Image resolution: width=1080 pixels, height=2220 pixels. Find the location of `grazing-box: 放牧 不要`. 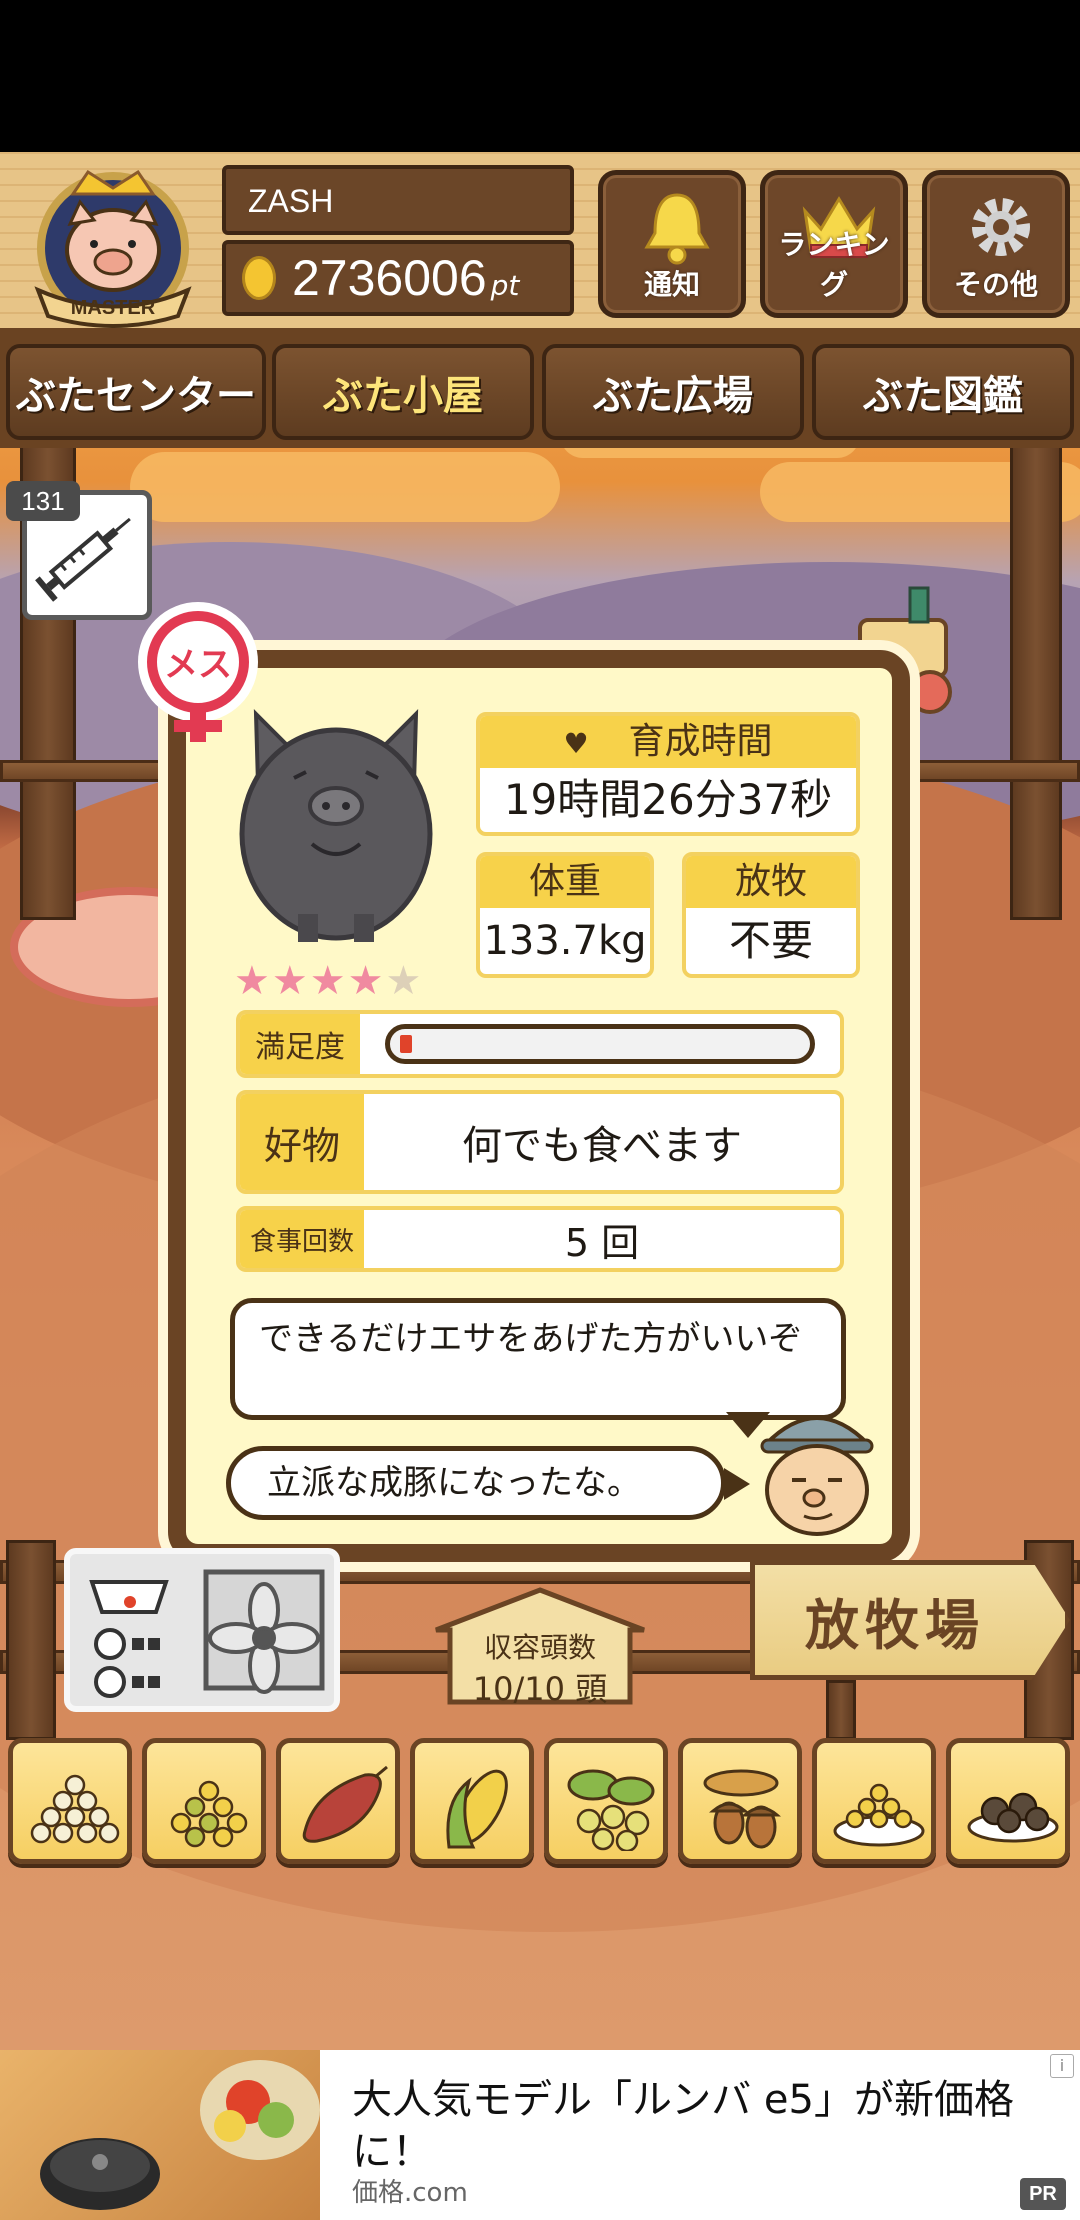

grazing-box: 放牧 不要 is located at coordinates (771, 915).